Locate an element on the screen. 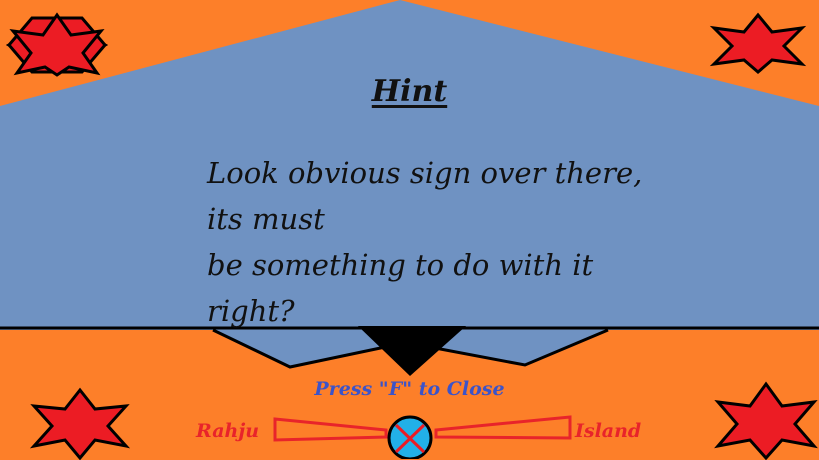  close-button is located at coordinates (410, 437).